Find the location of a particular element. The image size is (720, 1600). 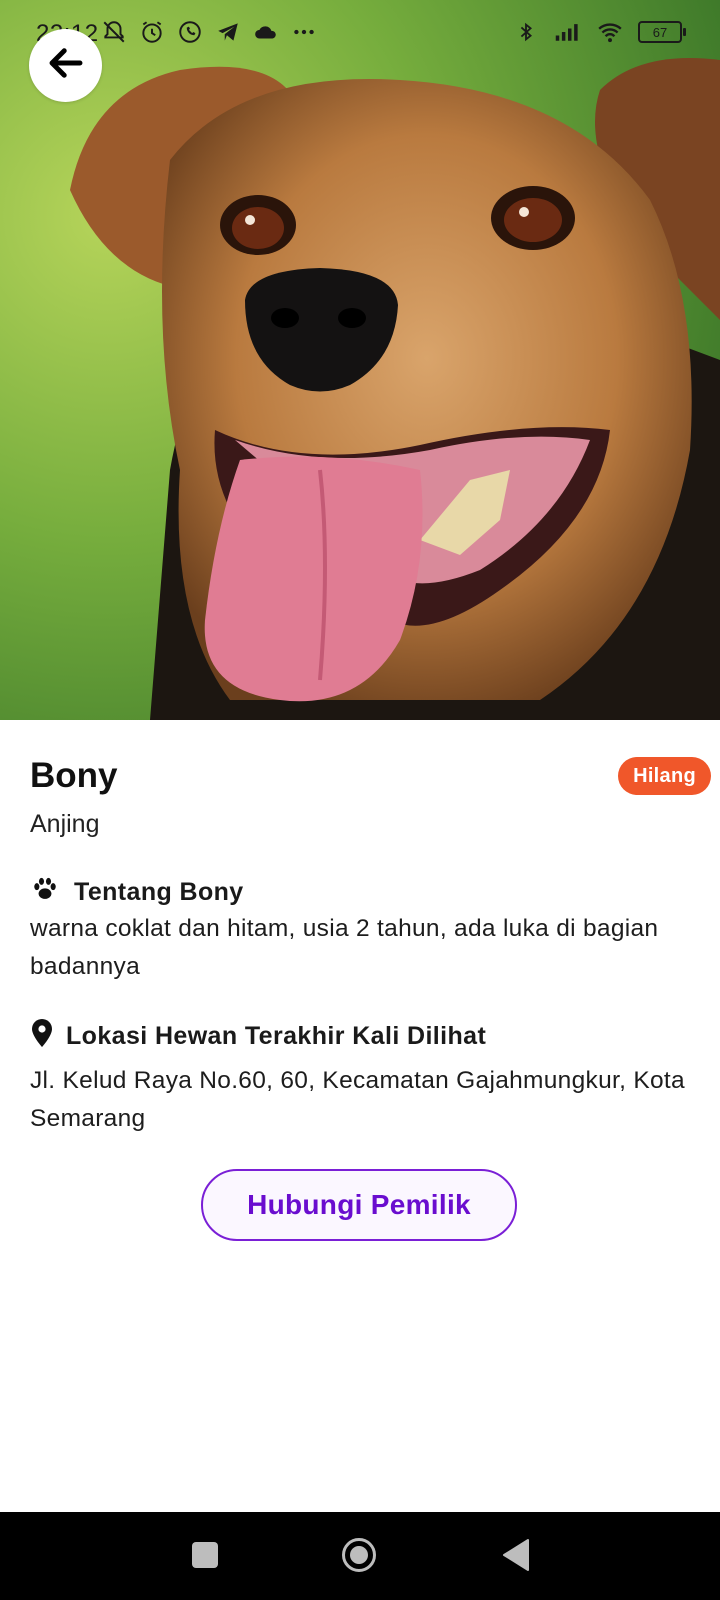

recents-button is located at coordinates (205, 1555).